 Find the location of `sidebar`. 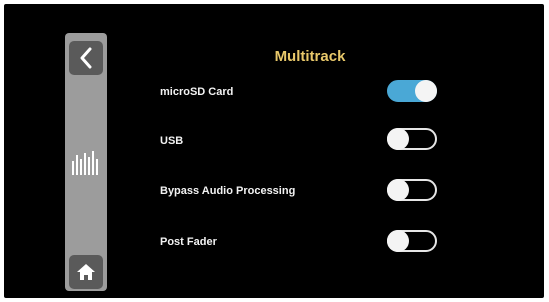

sidebar is located at coordinates (86, 162).